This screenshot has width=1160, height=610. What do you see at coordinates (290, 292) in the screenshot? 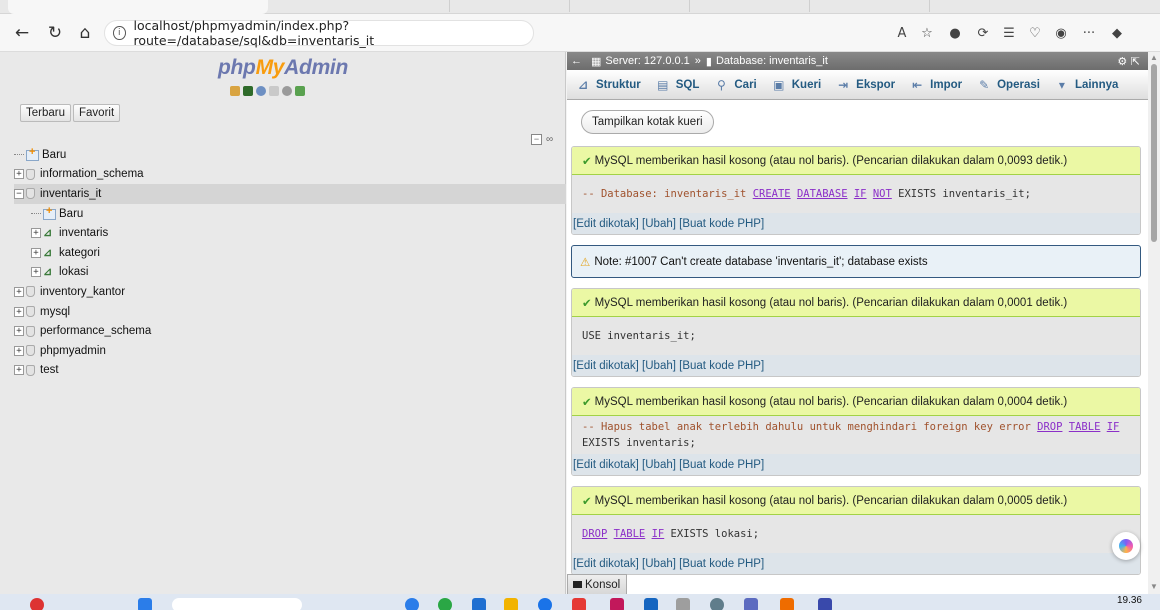
I see `tree-item: + inventory_kantor` at bounding box center [290, 292].